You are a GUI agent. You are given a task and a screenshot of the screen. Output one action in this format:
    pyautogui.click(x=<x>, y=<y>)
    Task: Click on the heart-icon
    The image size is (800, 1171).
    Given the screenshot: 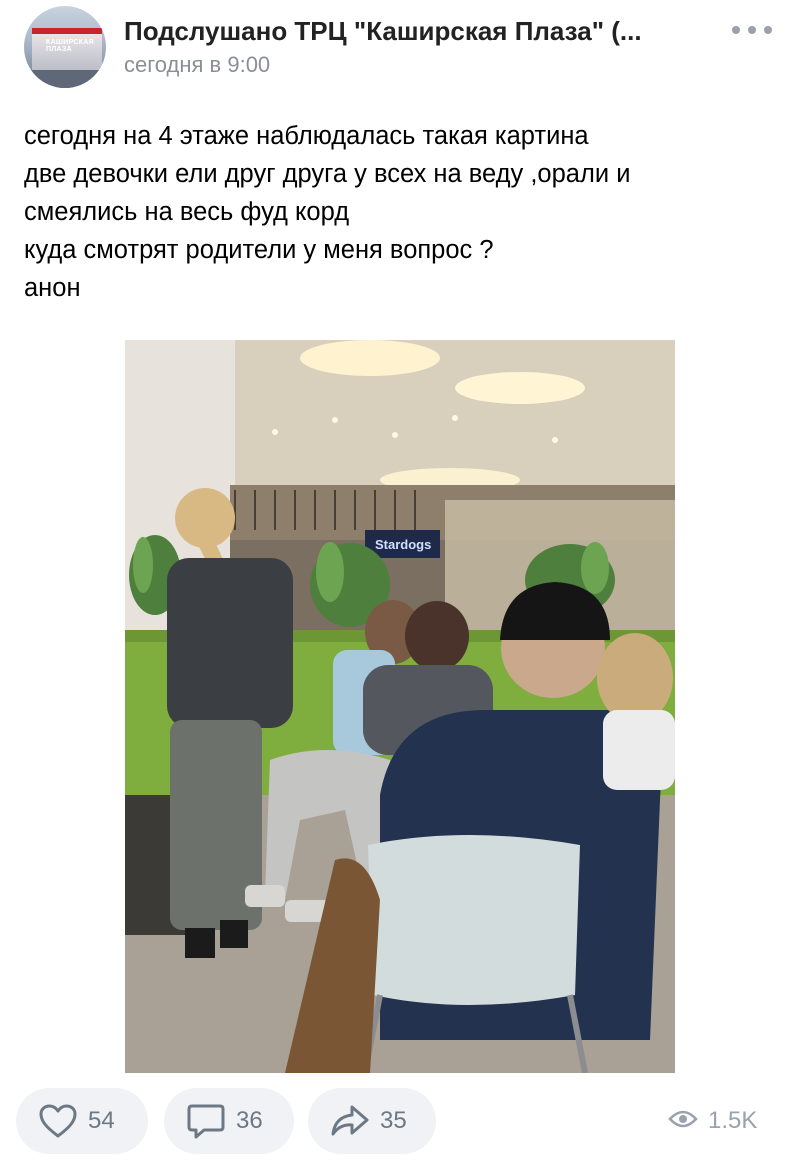 What is the action you would take?
    pyautogui.click(x=58, y=1121)
    